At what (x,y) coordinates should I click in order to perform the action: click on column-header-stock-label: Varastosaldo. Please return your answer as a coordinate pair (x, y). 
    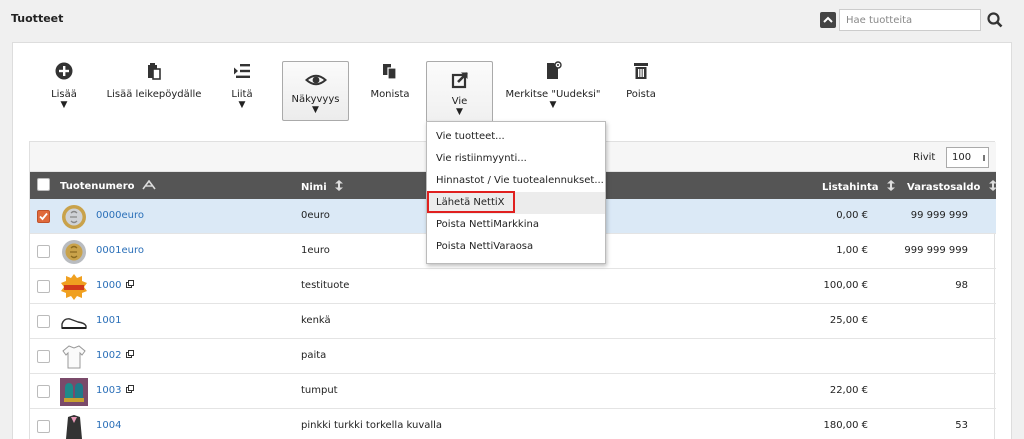
    Looking at the image, I should click on (944, 187).